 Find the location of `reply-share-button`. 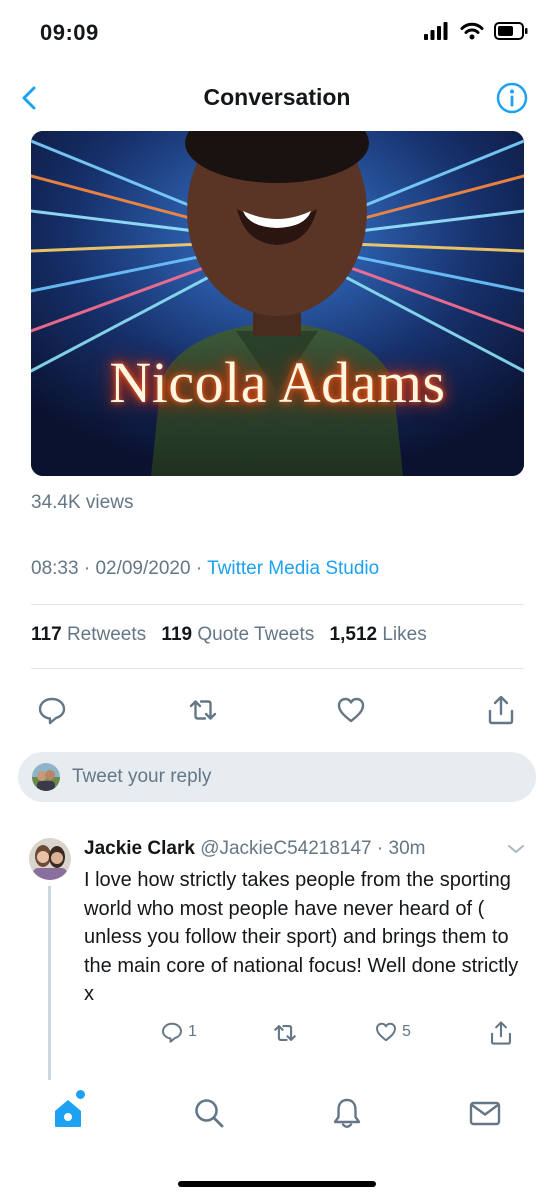

reply-share-button is located at coordinates (501, 1033).